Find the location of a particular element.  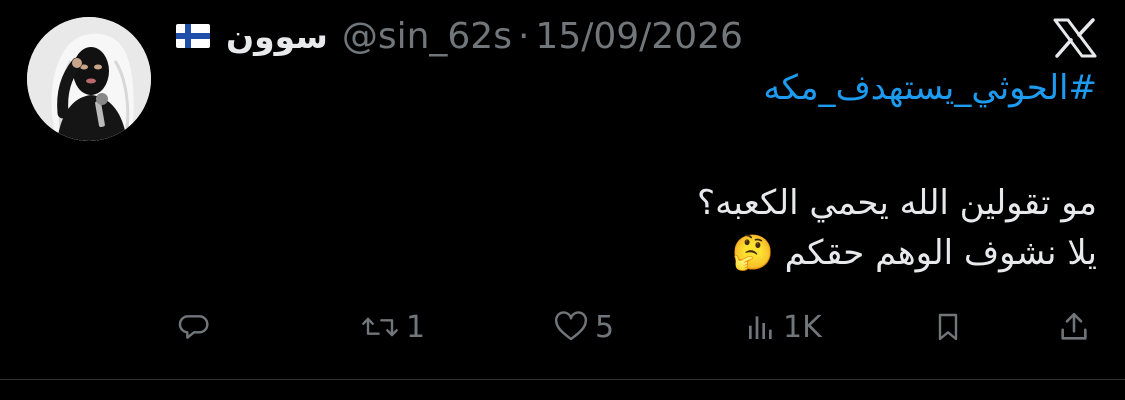

retweet-count: 1 is located at coordinates (416, 327).